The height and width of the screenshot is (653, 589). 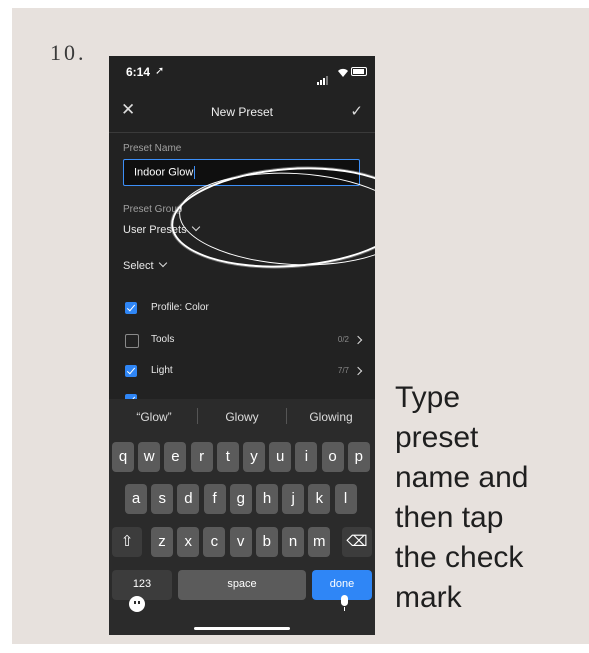 What do you see at coordinates (154, 417) in the screenshot?
I see `suggestion-item: “Glow”` at bounding box center [154, 417].